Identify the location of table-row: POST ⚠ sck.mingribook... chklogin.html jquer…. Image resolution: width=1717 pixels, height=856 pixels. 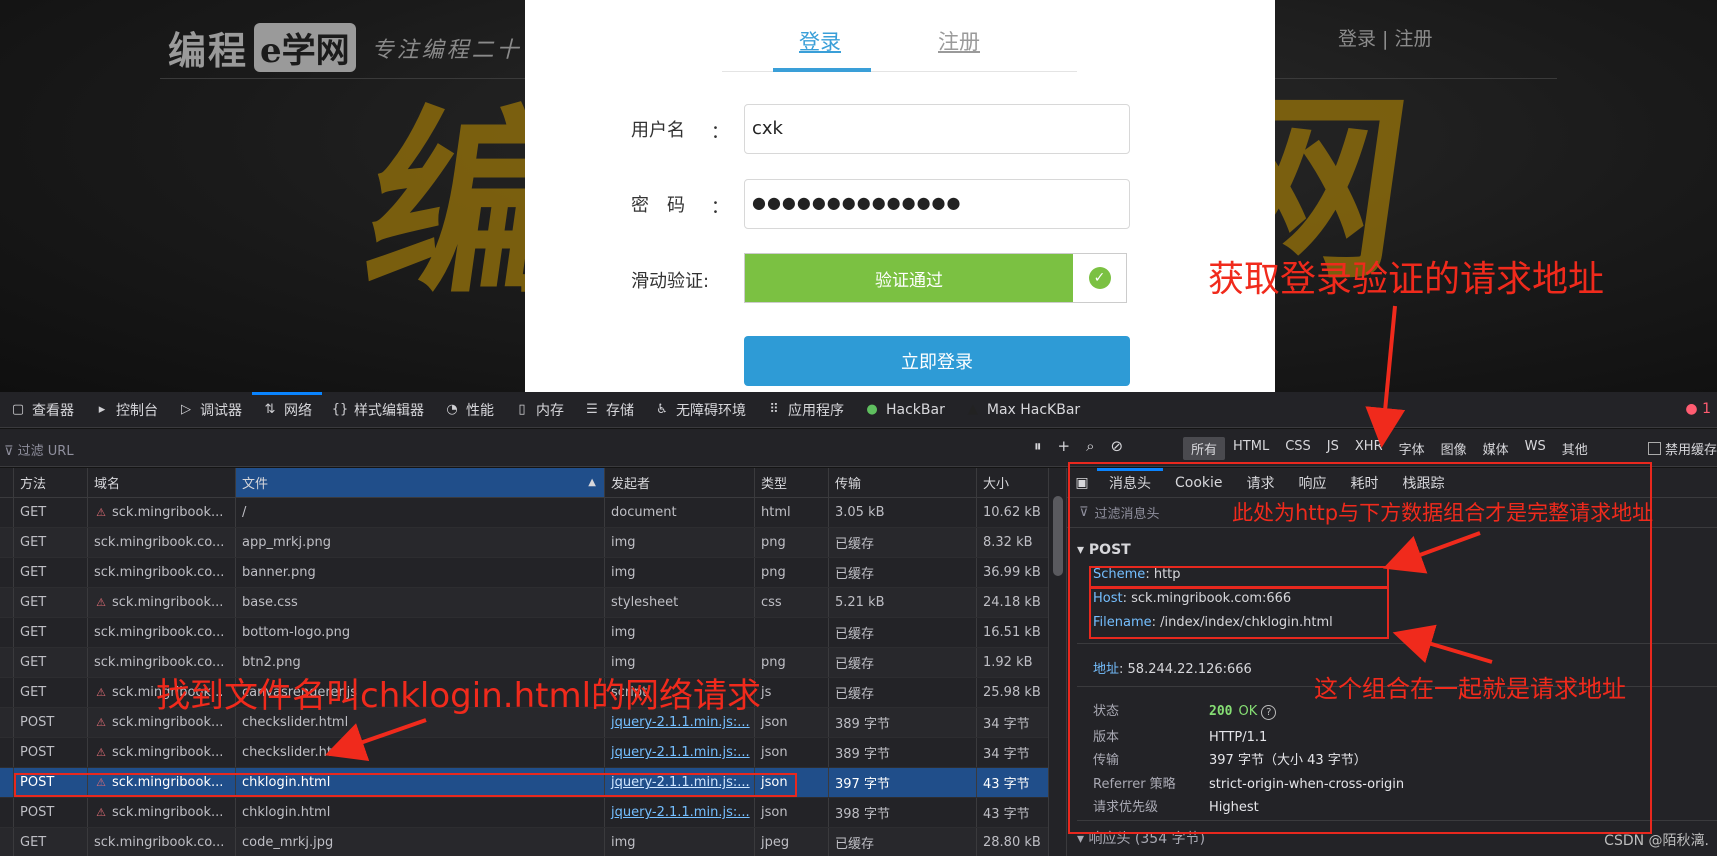
(524, 813).